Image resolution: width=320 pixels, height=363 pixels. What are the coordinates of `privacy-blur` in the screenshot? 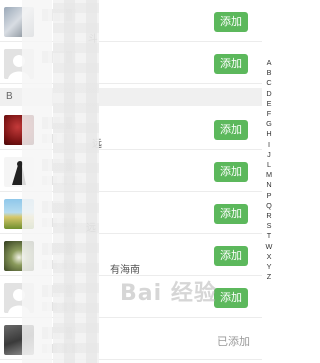 It's located at (37, 181).